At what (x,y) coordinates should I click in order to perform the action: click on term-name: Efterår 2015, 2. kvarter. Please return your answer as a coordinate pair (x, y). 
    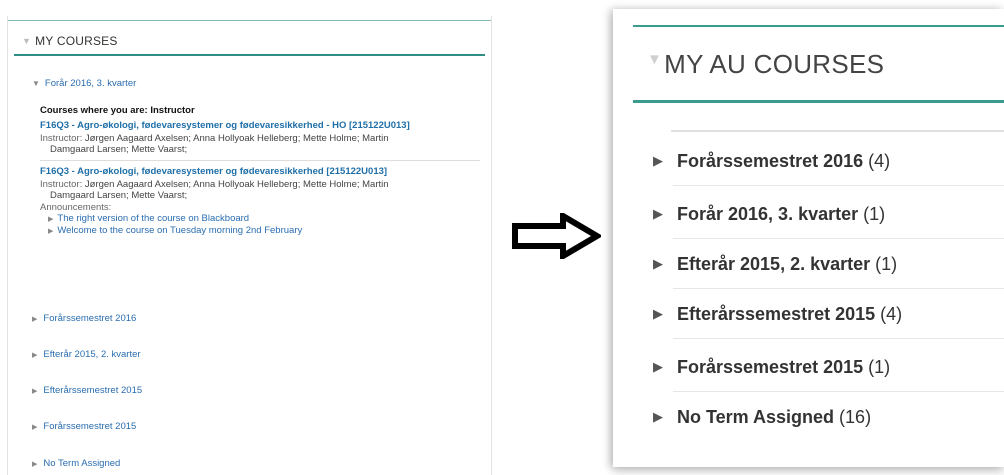
    Looking at the image, I should click on (774, 264).